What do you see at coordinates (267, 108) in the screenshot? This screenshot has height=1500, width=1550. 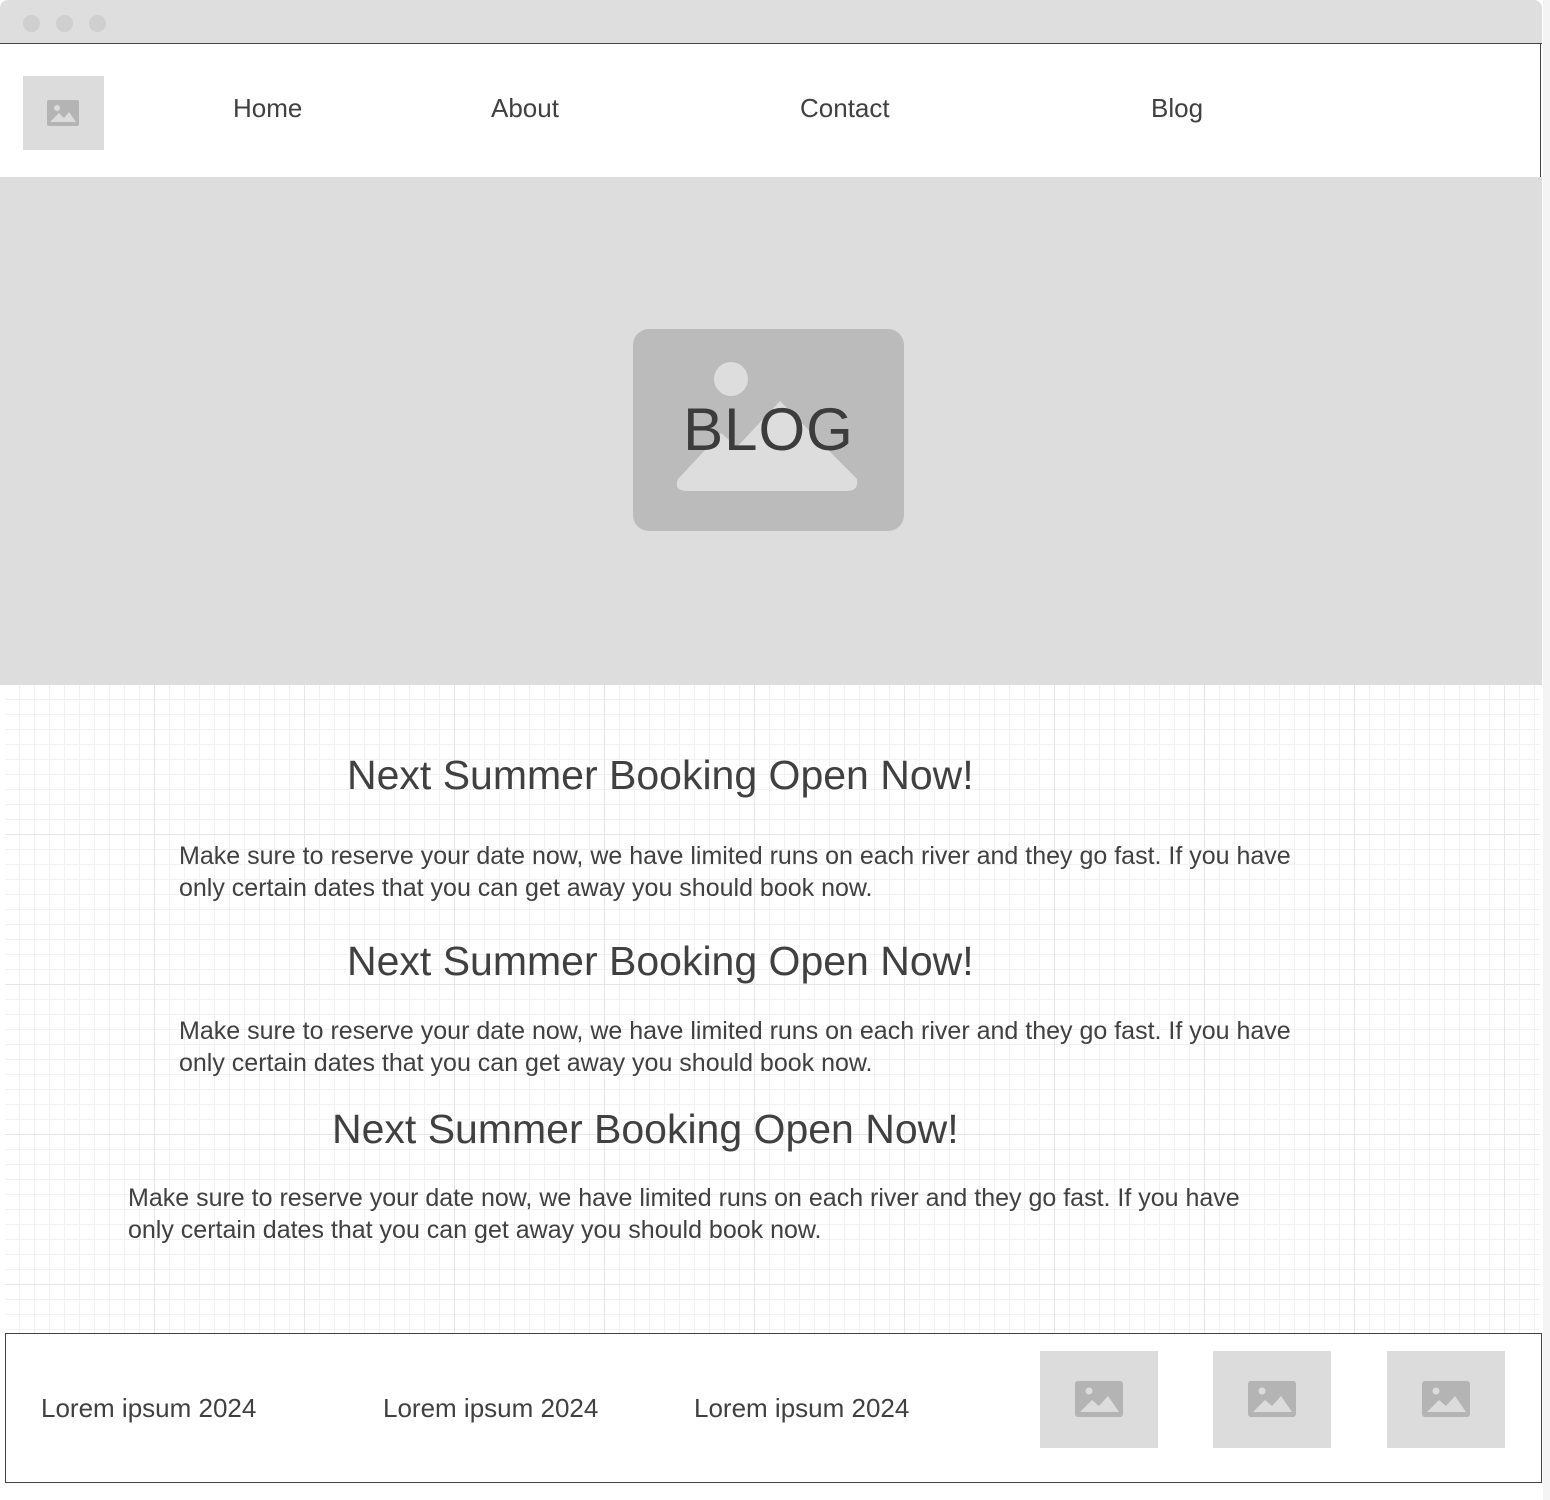 I see `nav-home-link: Home` at bounding box center [267, 108].